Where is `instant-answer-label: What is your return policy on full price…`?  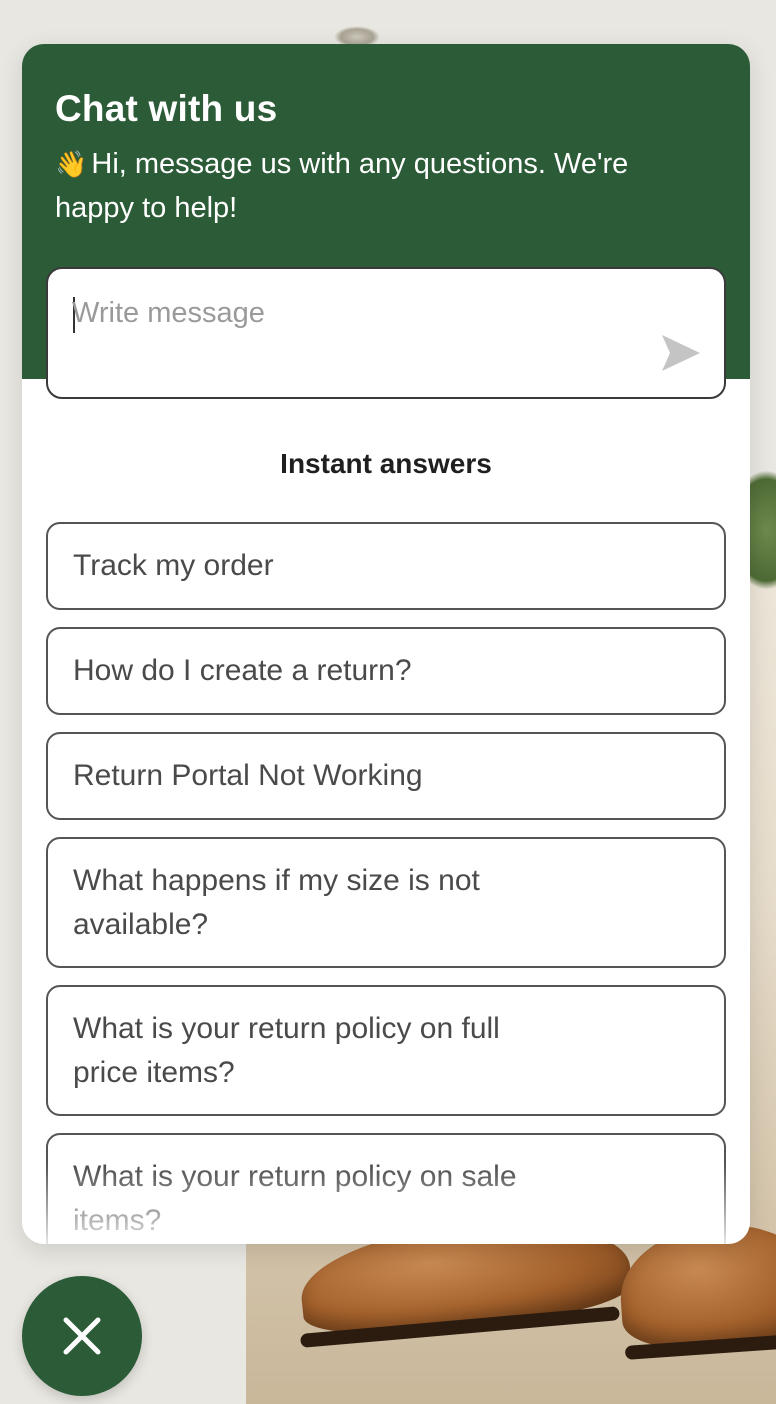 instant-answer-label: What is your return policy on full price… is located at coordinates (286, 1050).